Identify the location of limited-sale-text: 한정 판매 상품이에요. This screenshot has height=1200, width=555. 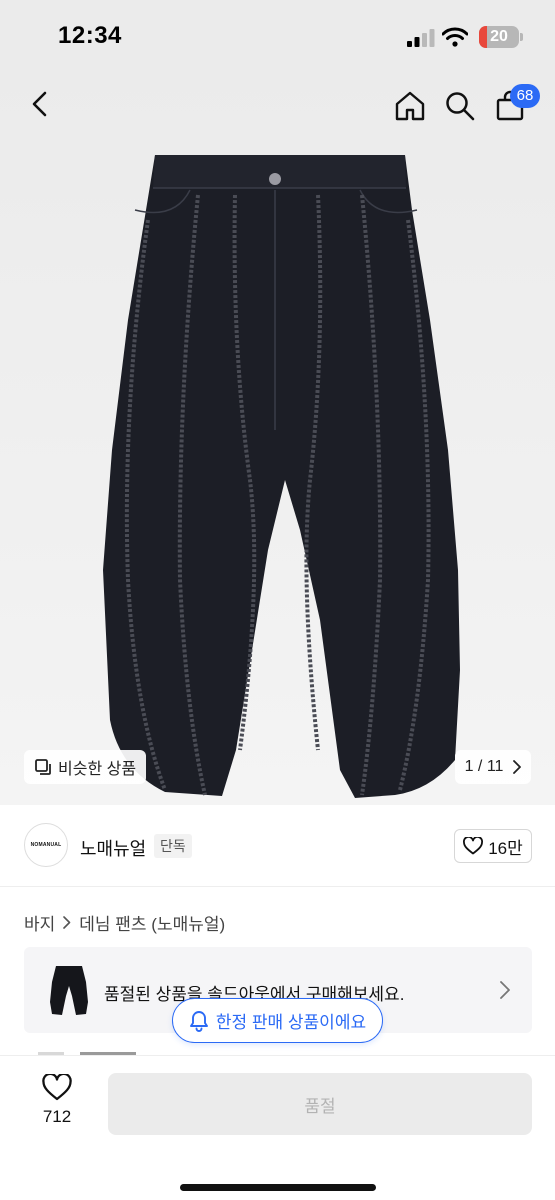
(291, 1022).